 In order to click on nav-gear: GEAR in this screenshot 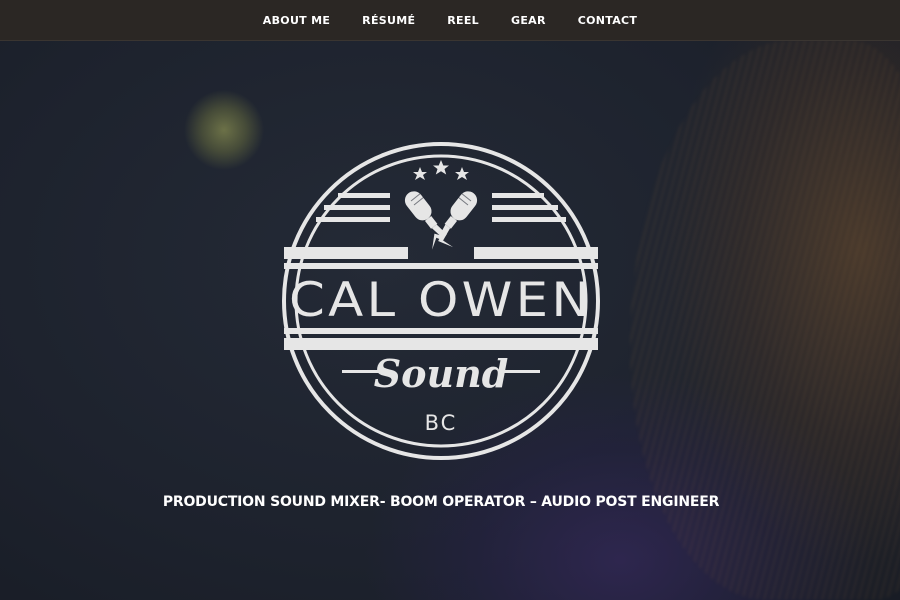, I will do `click(528, 20)`.